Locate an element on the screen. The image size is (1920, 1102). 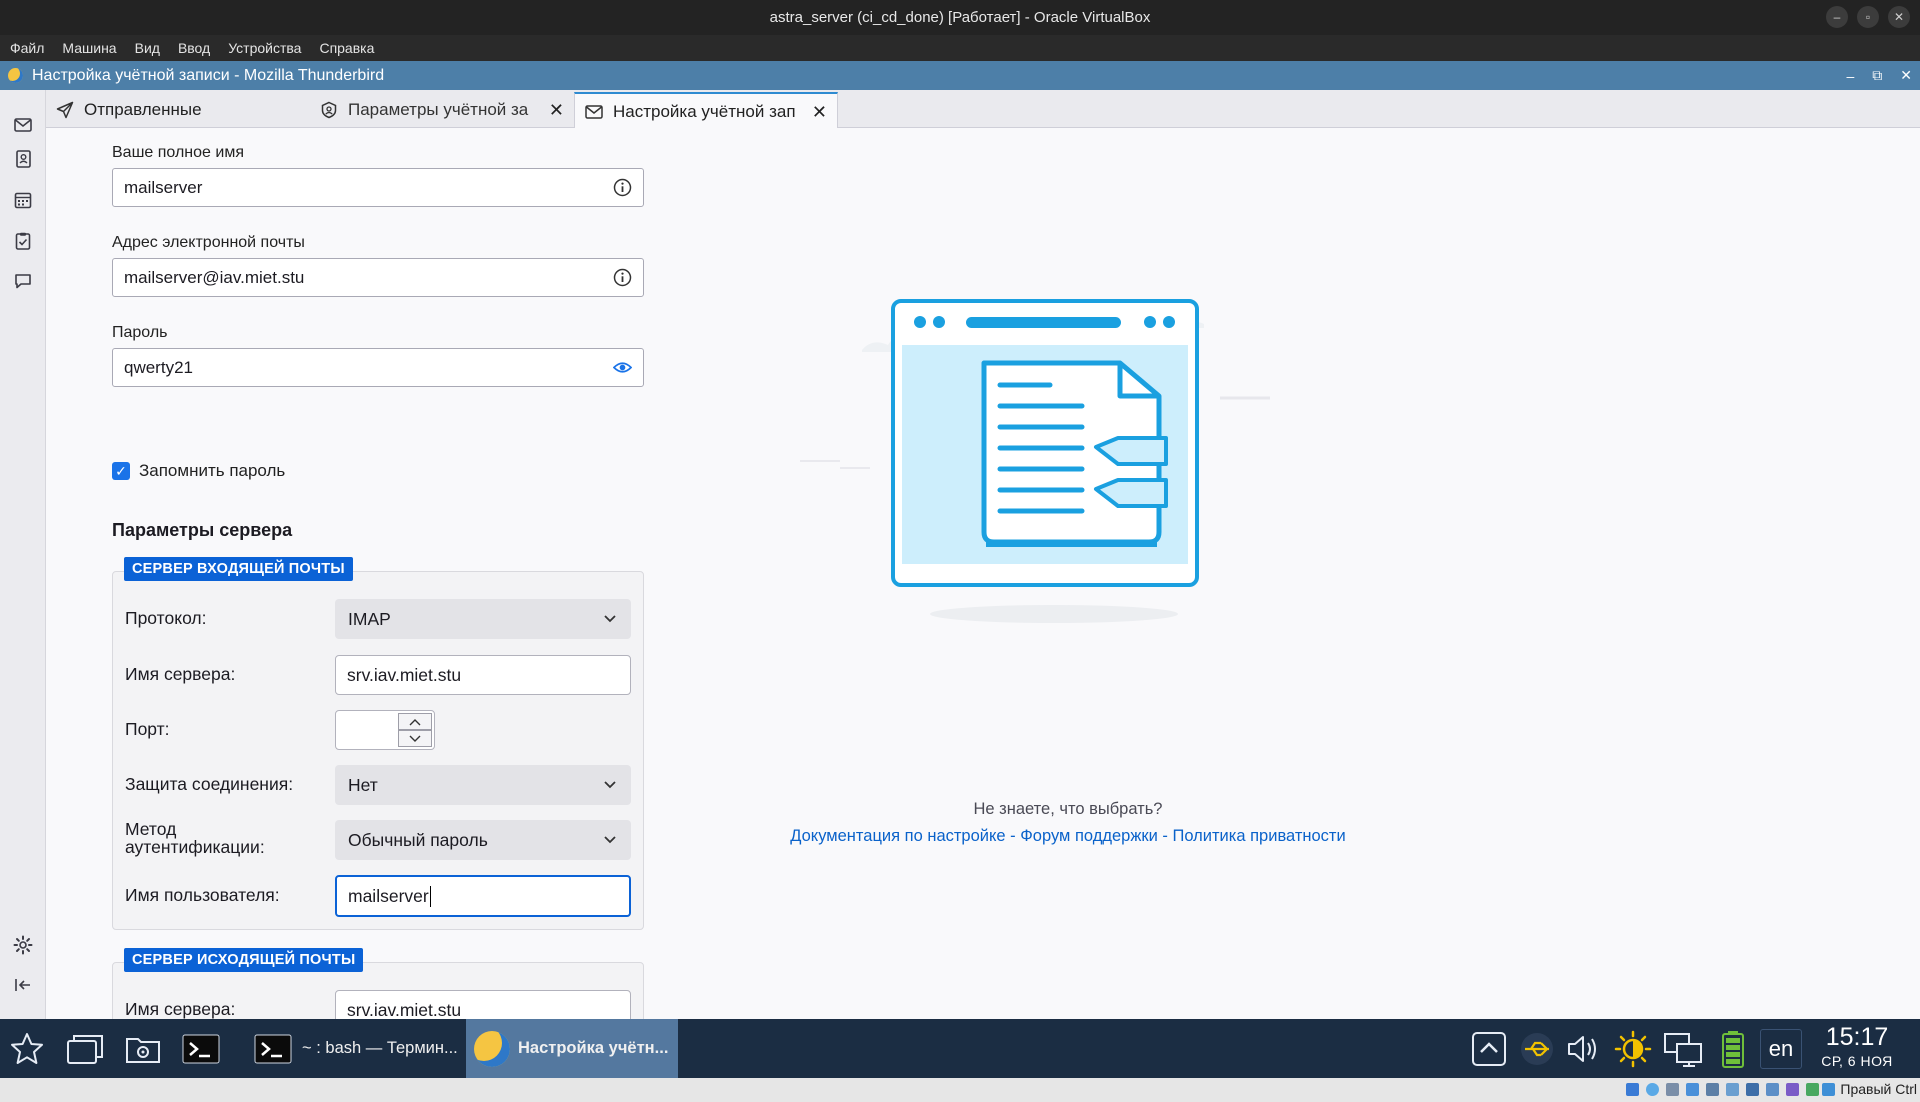
password-value: qwerty21 is located at coordinates (158, 367).